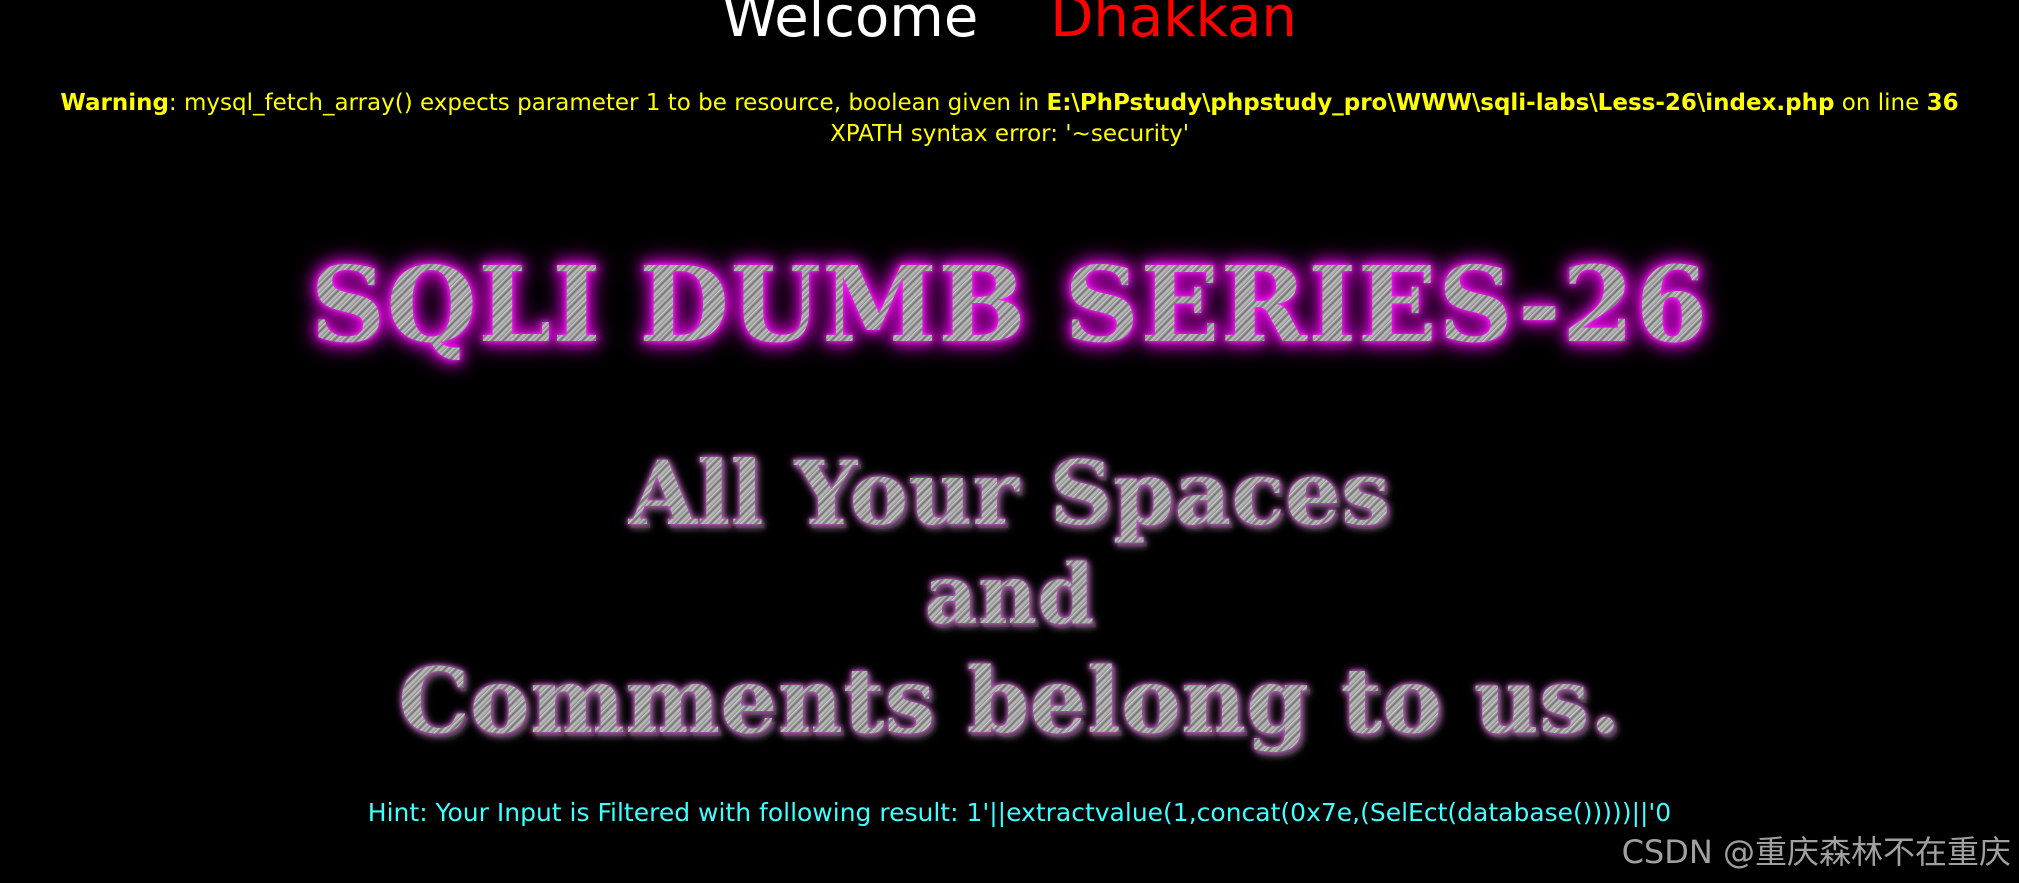 This screenshot has height=883, width=2019. What do you see at coordinates (1009, 595) in the screenshot?
I see `motto-line-2: and` at bounding box center [1009, 595].